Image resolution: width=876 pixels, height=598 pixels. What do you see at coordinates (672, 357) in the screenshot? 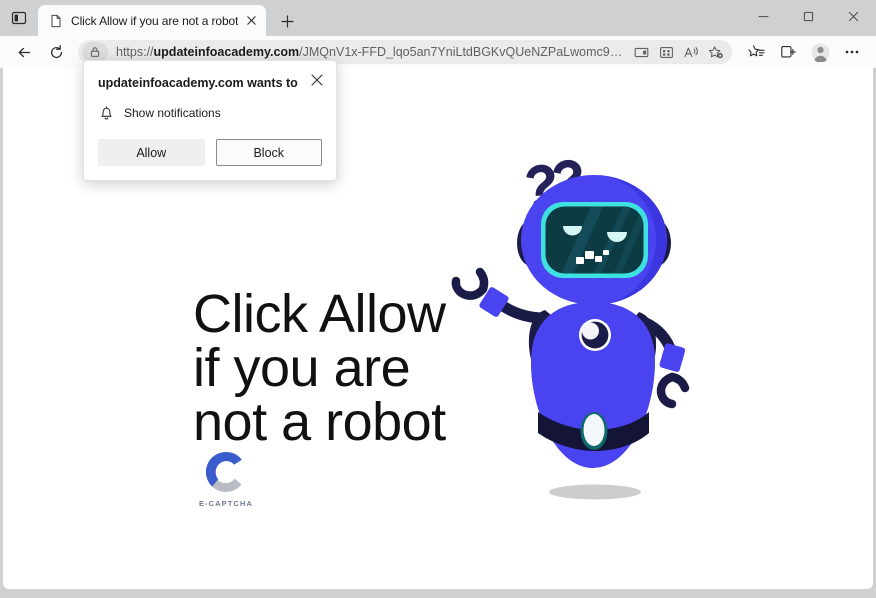
I see `robot-right-cuff` at bounding box center [672, 357].